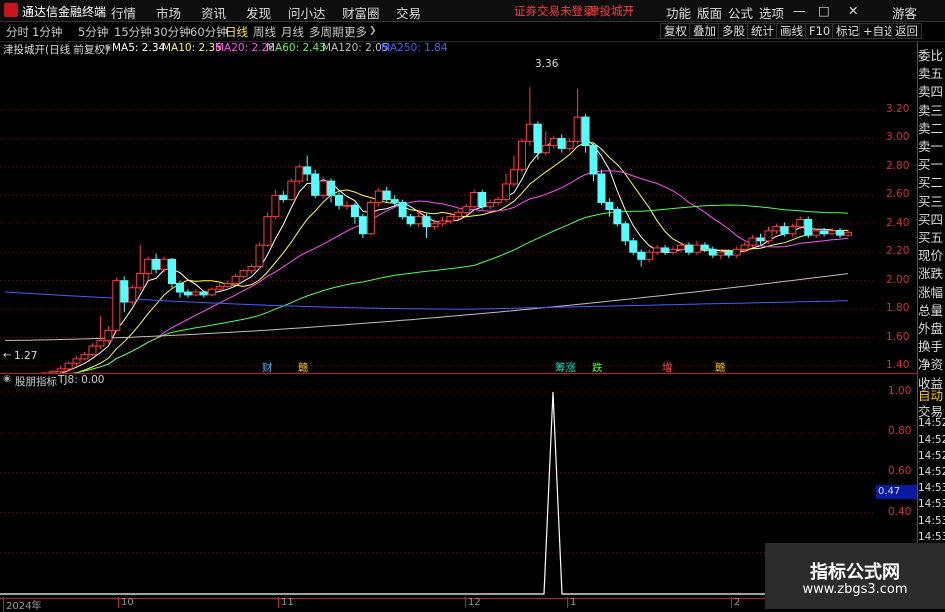  Describe the element at coordinates (17, 32) in the screenshot. I see `period-tab-timeshare: 分时` at that location.